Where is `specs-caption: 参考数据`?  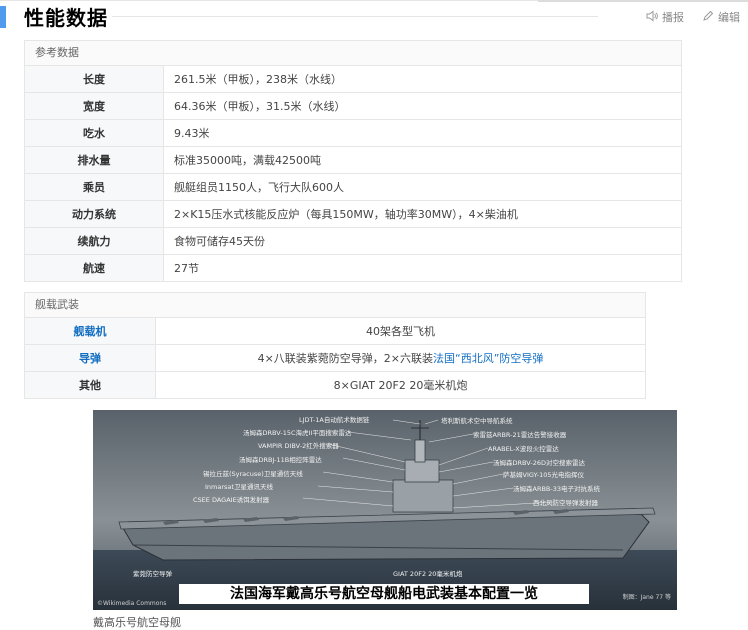
specs-caption: 参考数据 is located at coordinates (353, 53).